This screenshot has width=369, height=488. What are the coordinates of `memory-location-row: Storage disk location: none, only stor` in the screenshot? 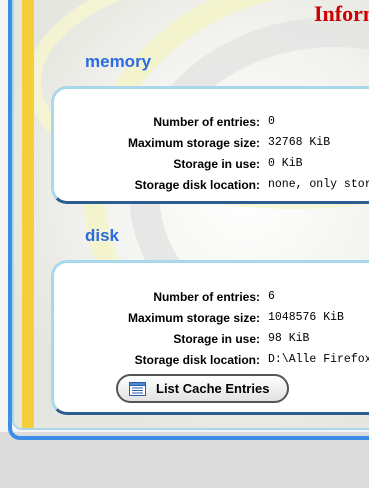 It's located at (211, 187).